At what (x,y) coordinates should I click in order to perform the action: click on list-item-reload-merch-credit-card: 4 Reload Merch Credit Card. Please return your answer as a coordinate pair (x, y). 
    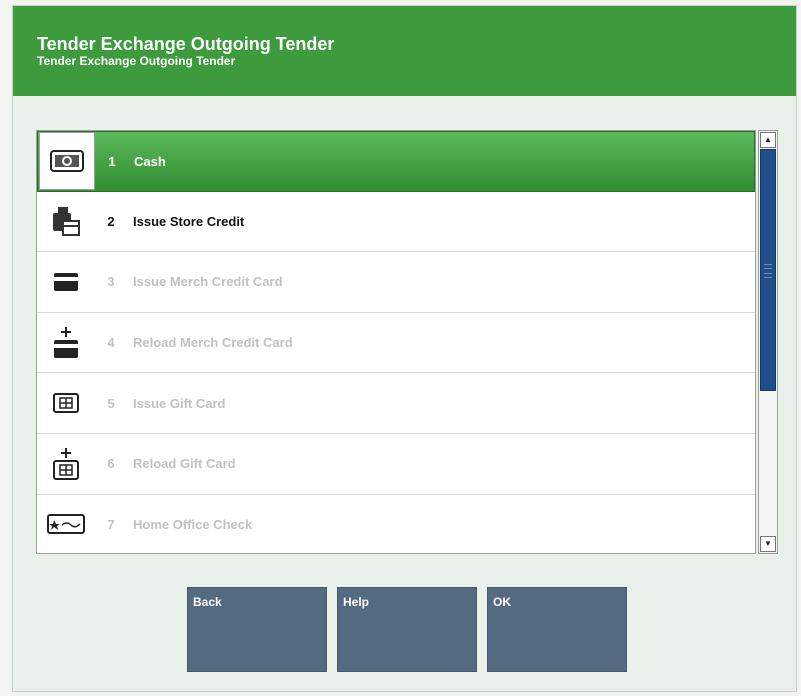
    Looking at the image, I should click on (396, 343).